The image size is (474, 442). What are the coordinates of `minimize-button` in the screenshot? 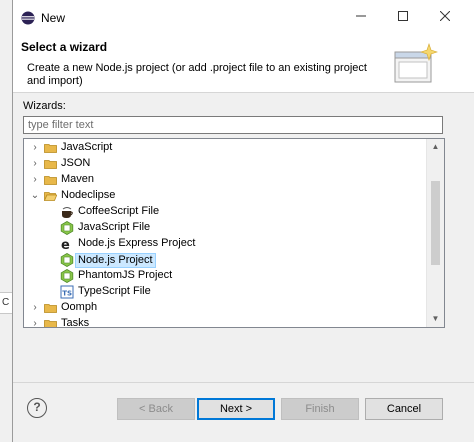 It's located at (361, 18).